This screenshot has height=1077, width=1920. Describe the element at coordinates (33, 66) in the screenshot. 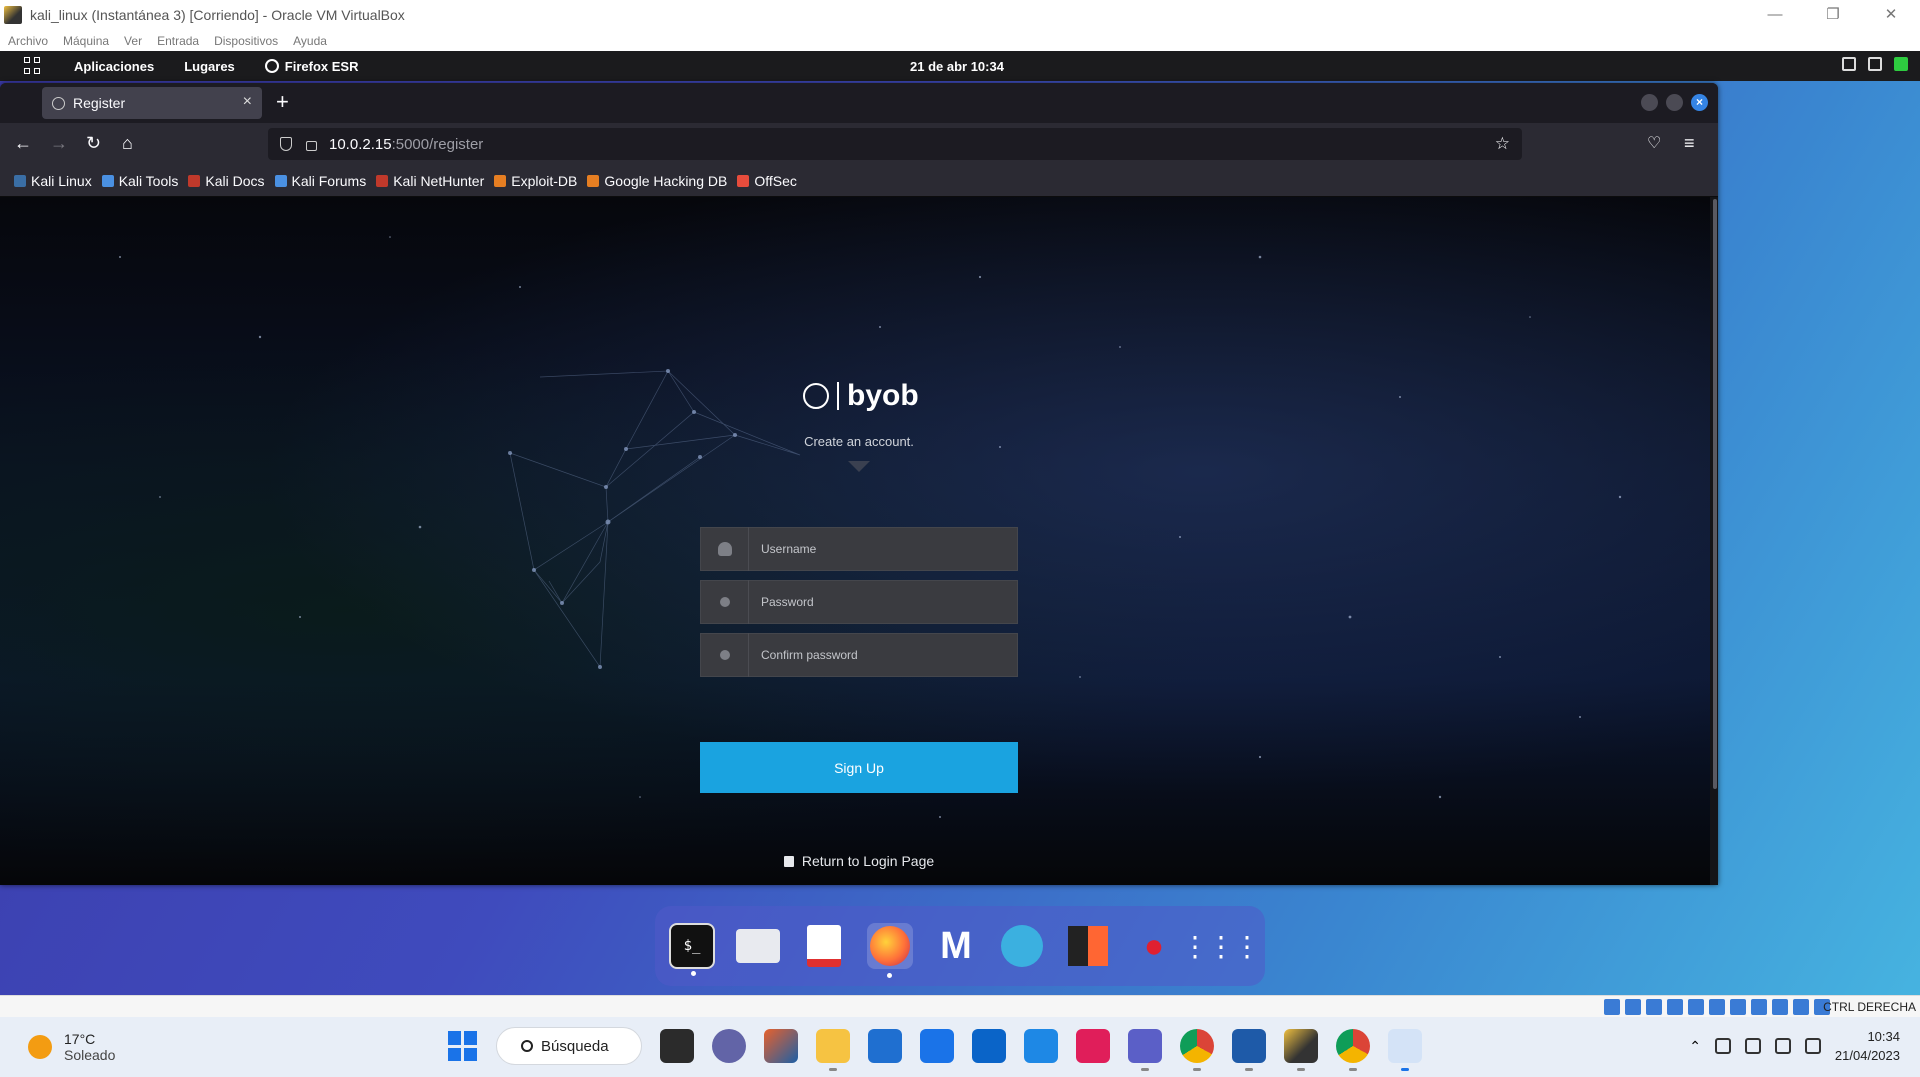

I see `apps-grid-icon` at that location.